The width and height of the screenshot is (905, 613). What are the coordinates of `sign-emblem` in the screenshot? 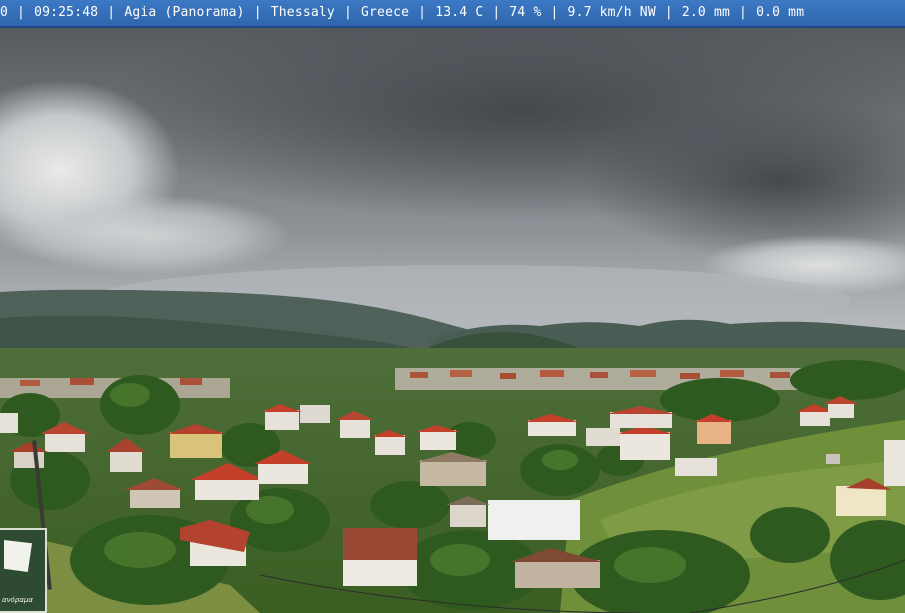 It's located at (18, 556).